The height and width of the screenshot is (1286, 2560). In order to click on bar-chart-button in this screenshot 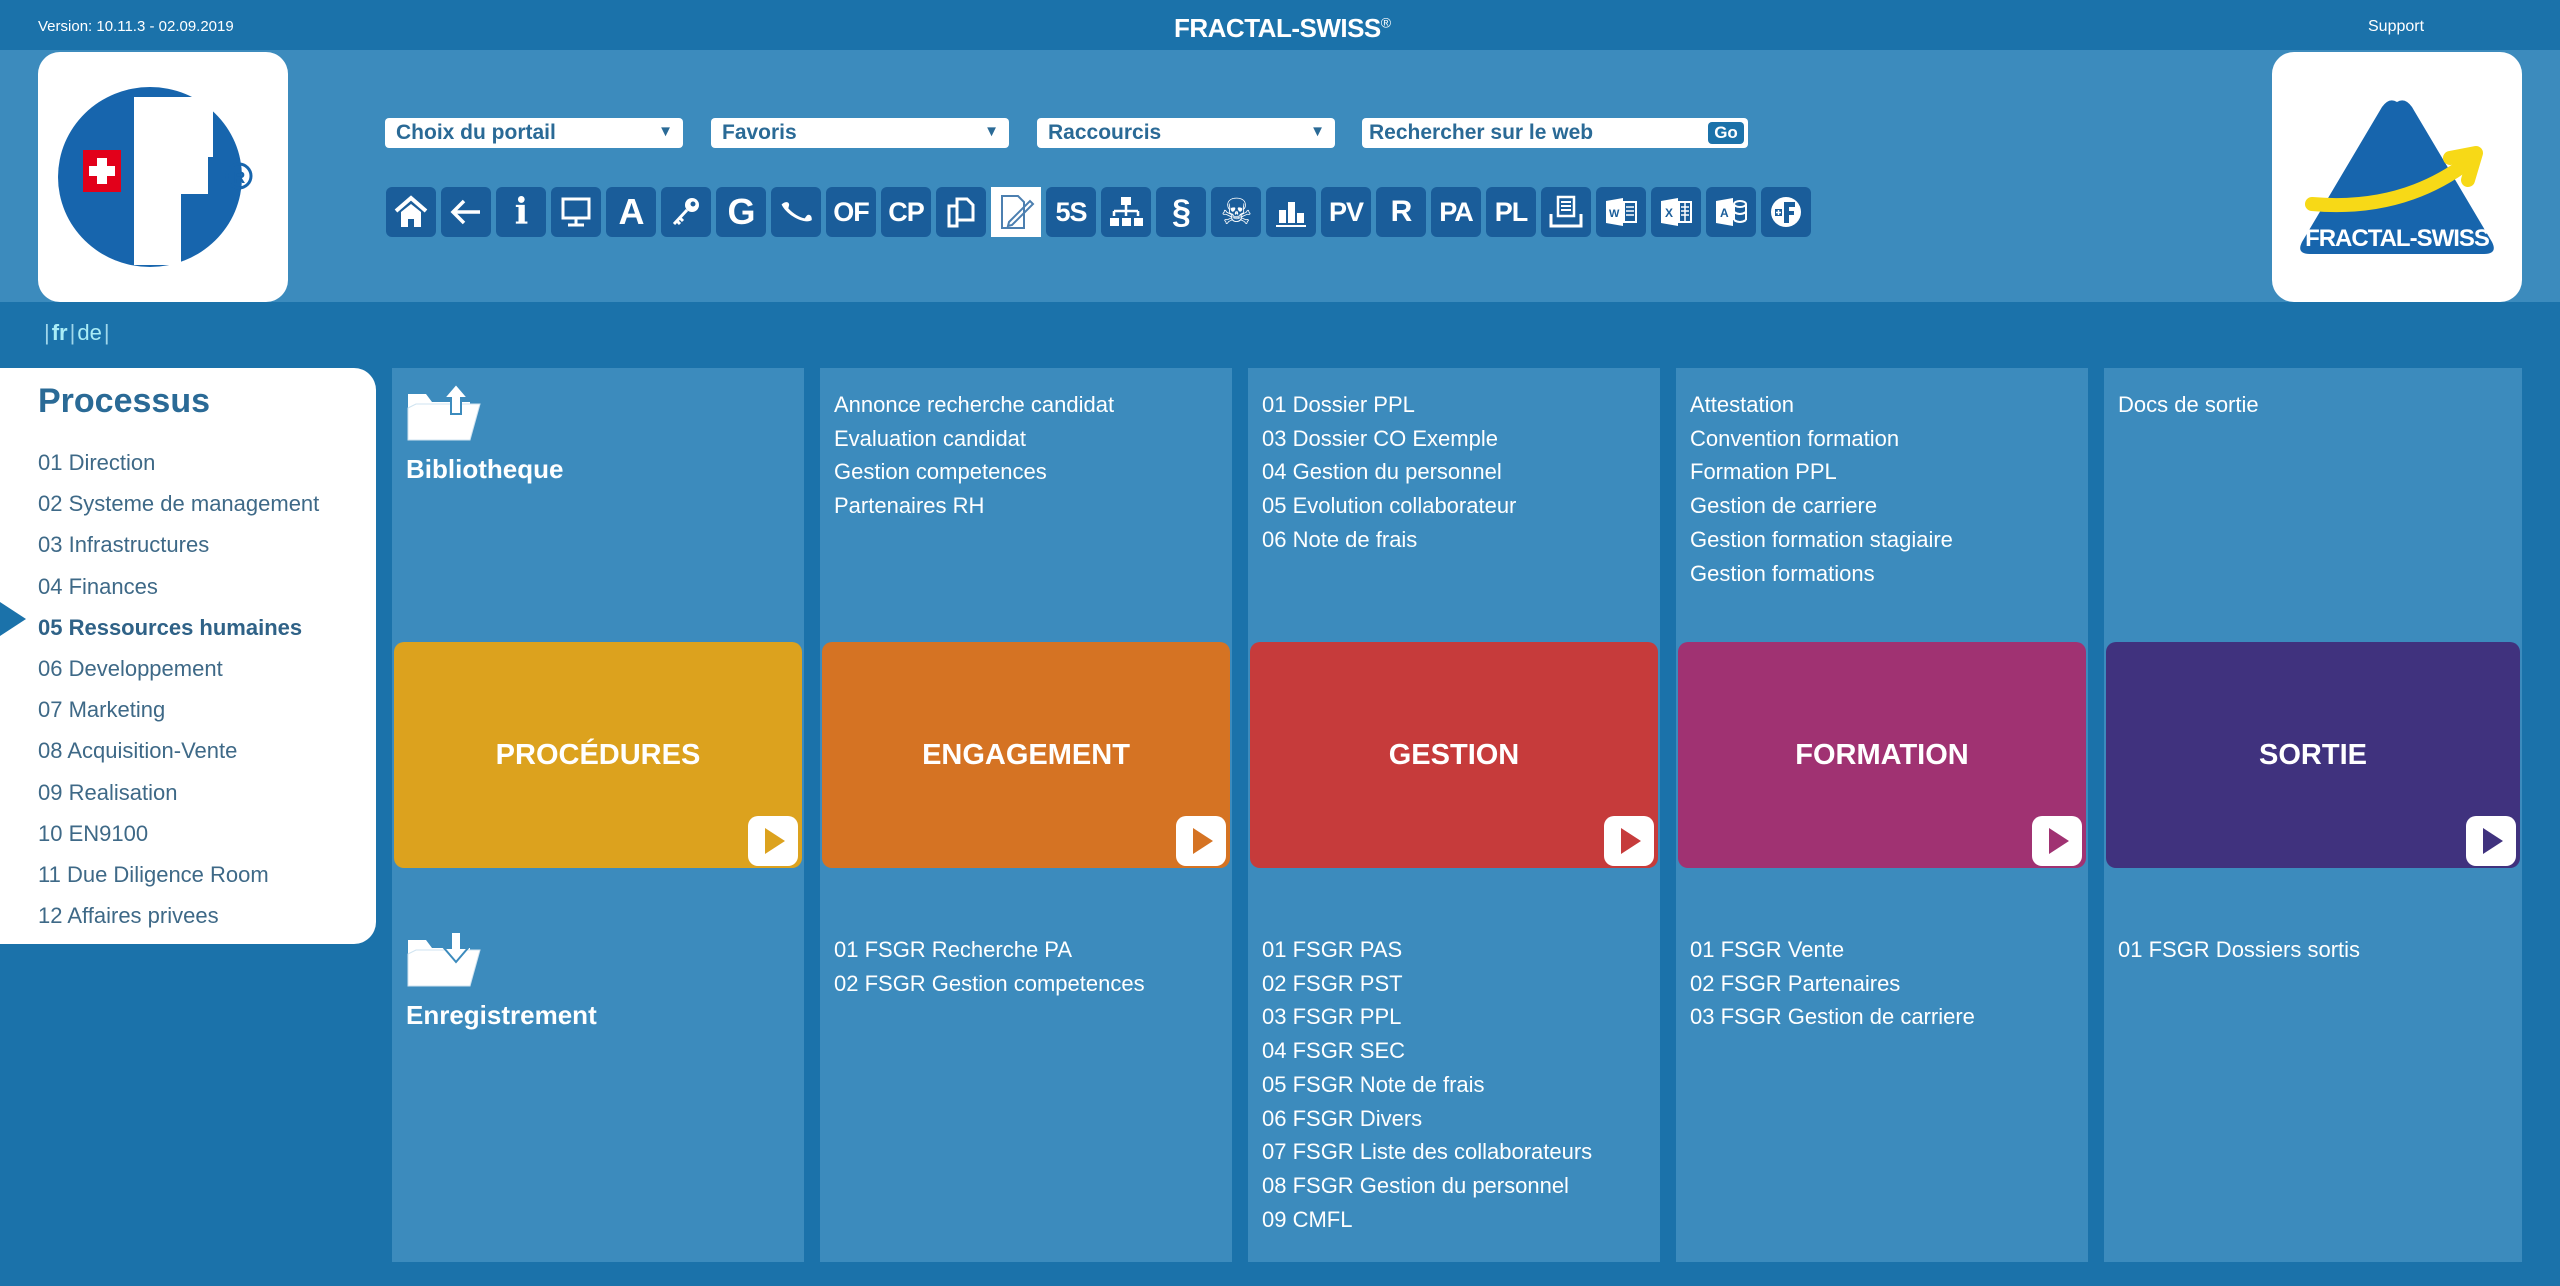, I will do `click(1291, 212)`.